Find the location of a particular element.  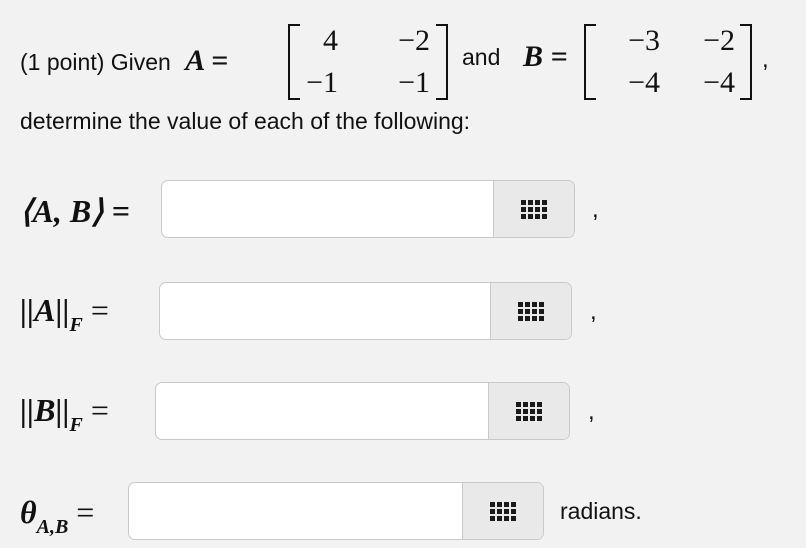

inner-product-input is located at coordinates (331, 209).